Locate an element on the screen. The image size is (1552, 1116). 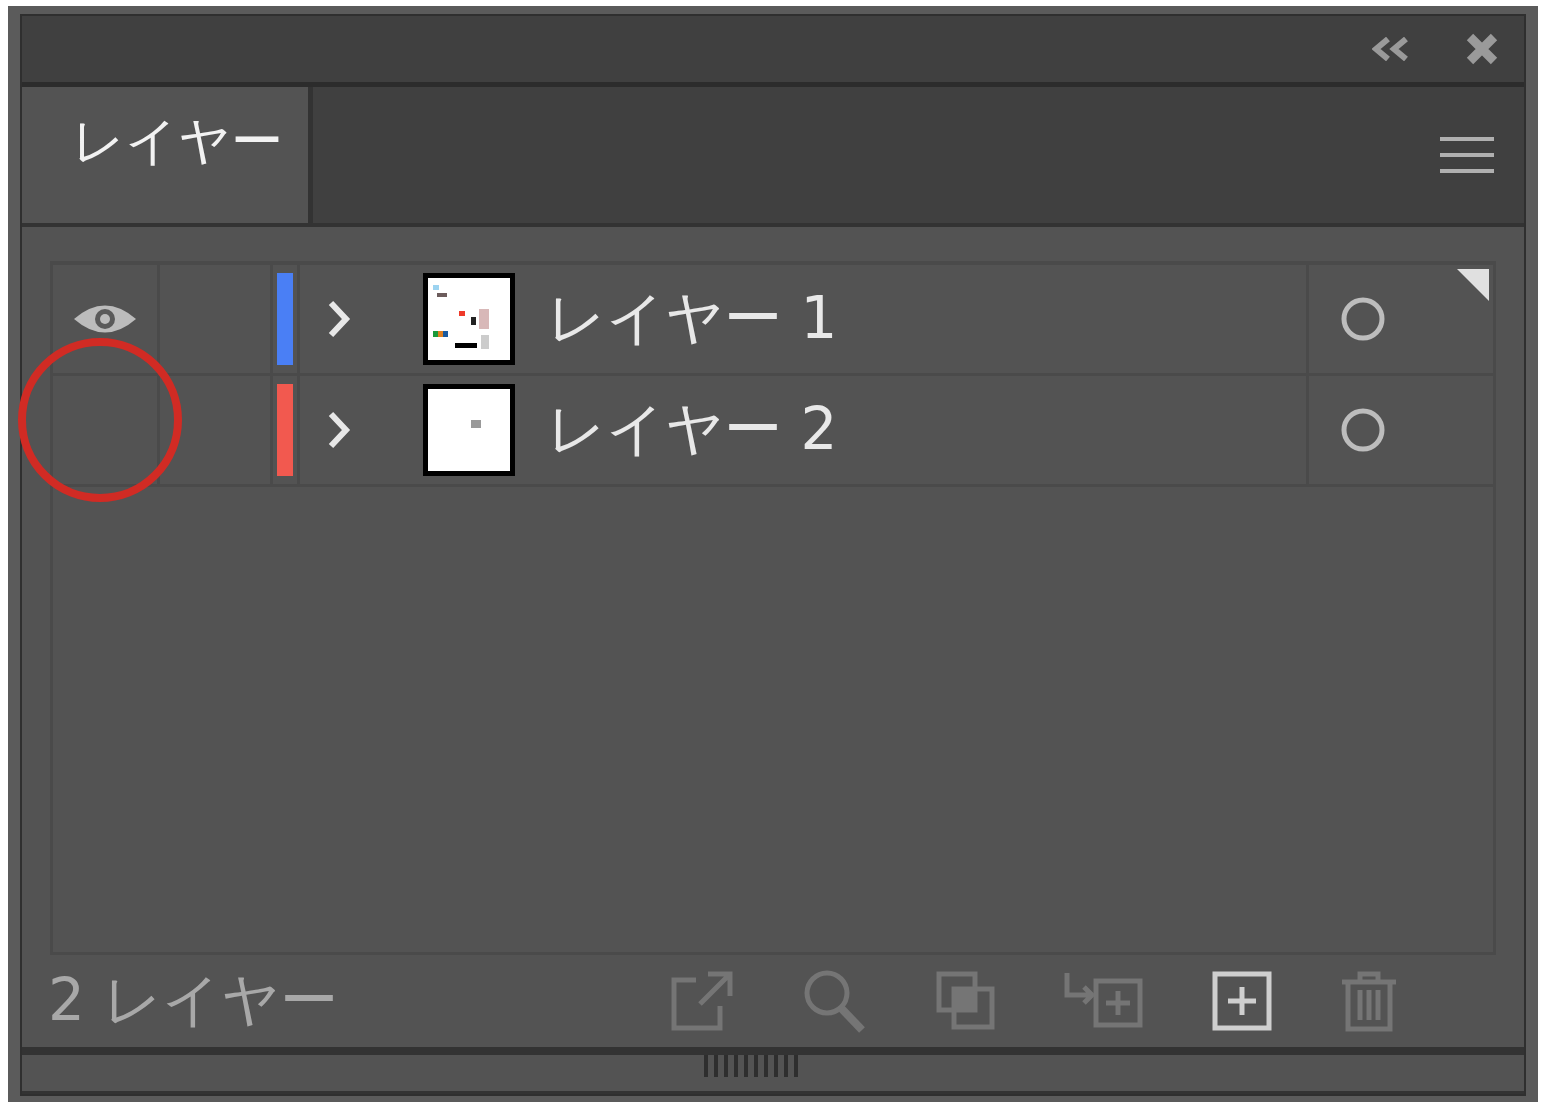
layer-name: レイヤー 1 is located at coordinates (692, 319).